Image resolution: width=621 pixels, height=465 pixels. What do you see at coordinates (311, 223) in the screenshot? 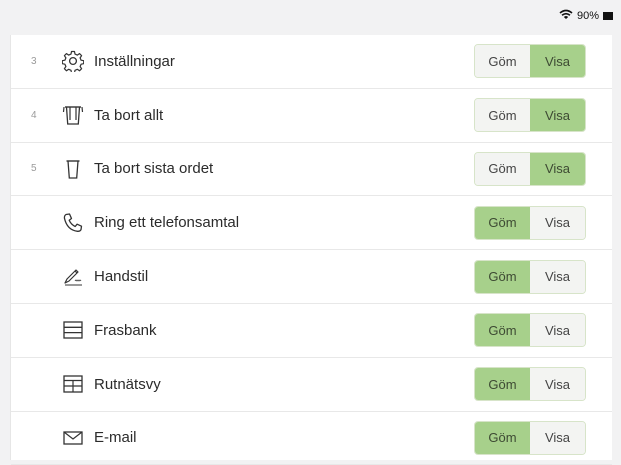
I see `list-item-phone-call: Ring ett telefonsamtal Göm Visa` at bounding box center [311, 223].